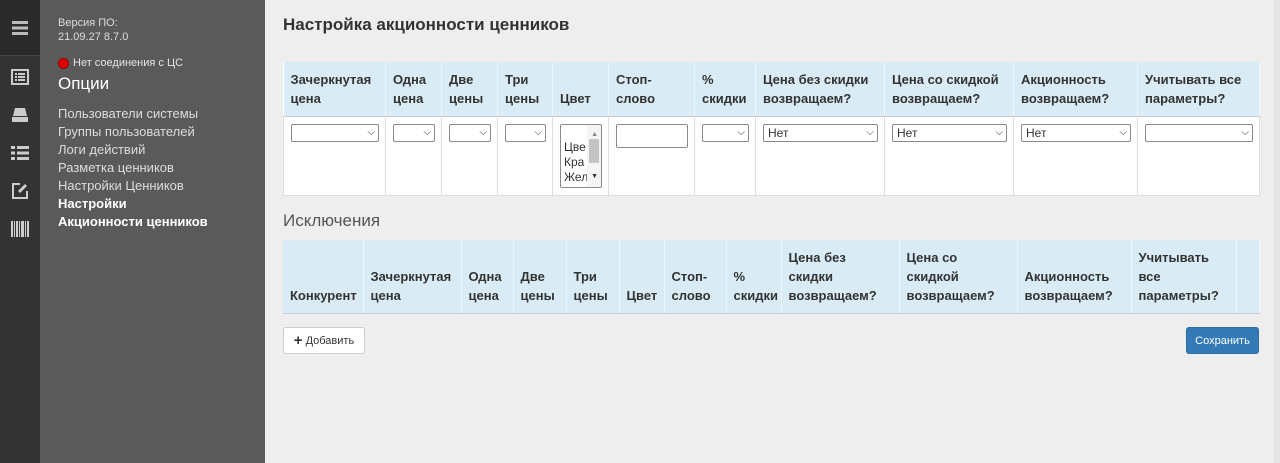 The height and width of the screenshot is (463, 1280). What do you see at coordinates (652, 136) in the screenshot?
I see `stop-word-input` at bounding box center [652, 136].